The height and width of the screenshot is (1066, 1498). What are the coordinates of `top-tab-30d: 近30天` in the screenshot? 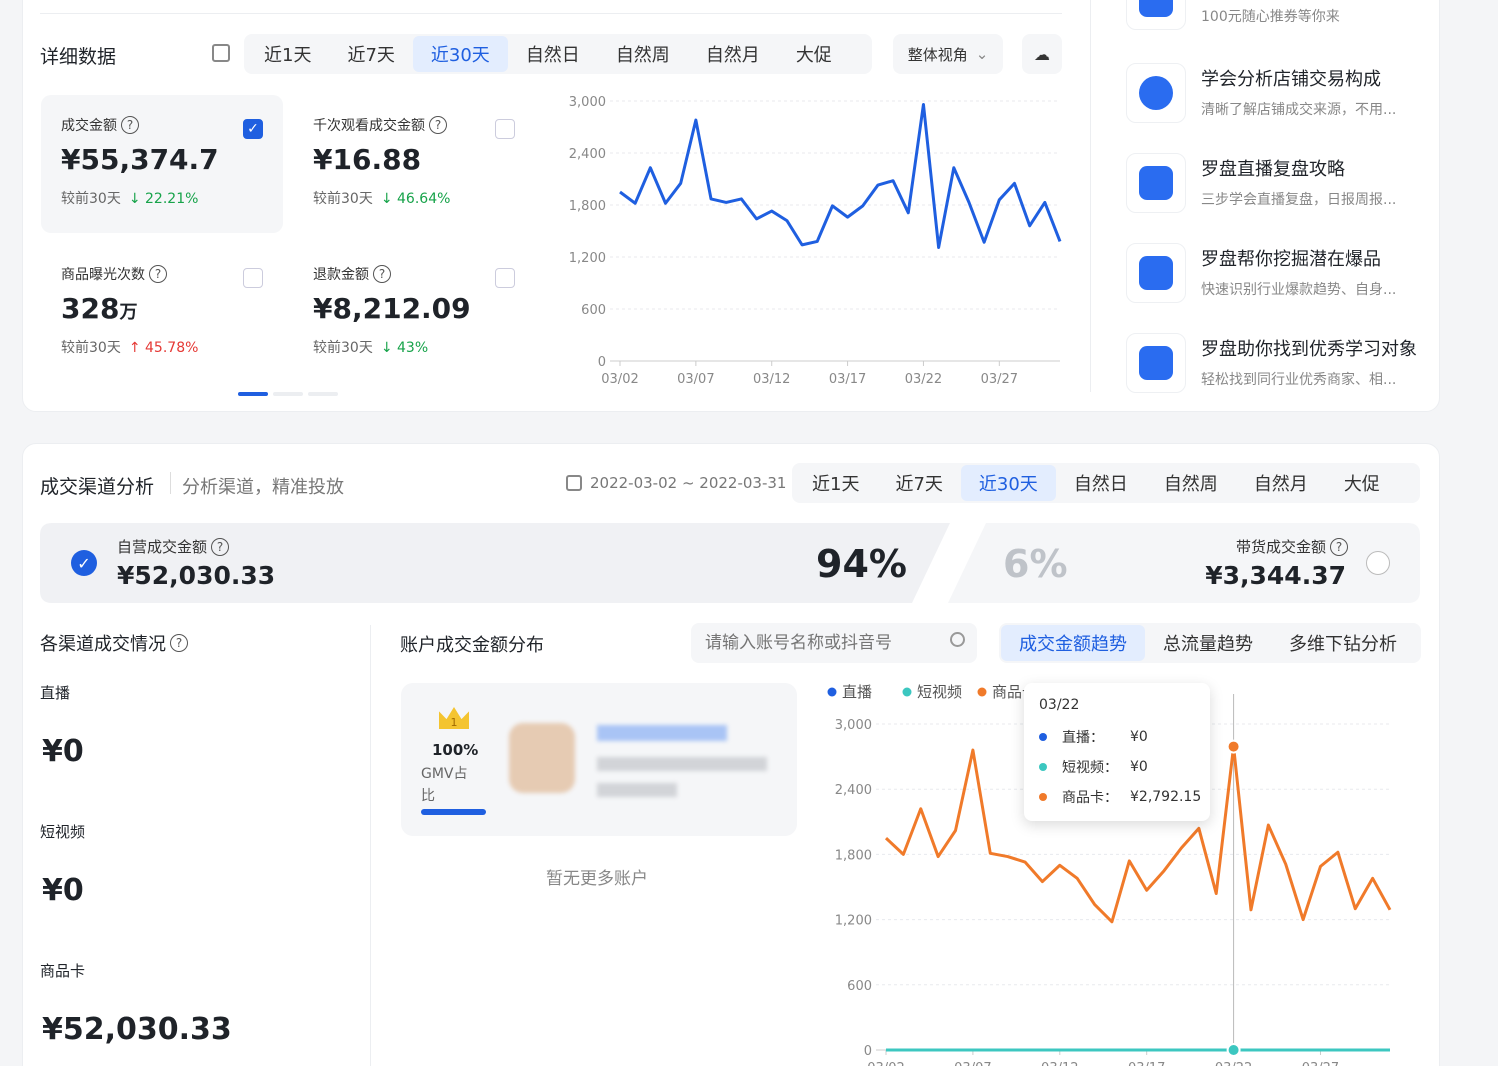 It's located at (460, 54).